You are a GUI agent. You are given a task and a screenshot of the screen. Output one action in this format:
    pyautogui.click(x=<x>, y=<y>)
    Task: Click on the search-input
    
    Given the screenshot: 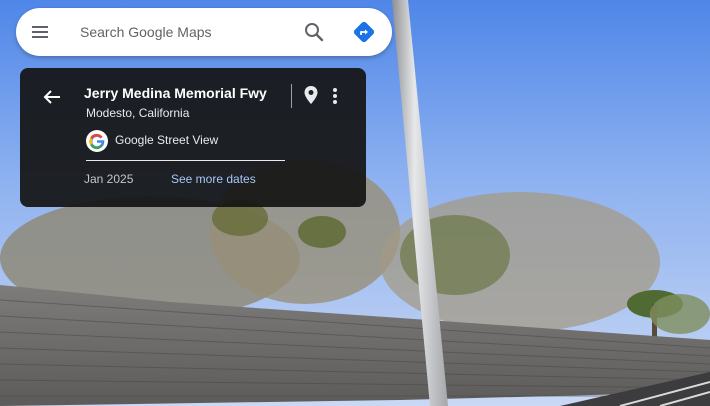 What is the action you would take?
    pyautogui.click(x=185, y=32)
    